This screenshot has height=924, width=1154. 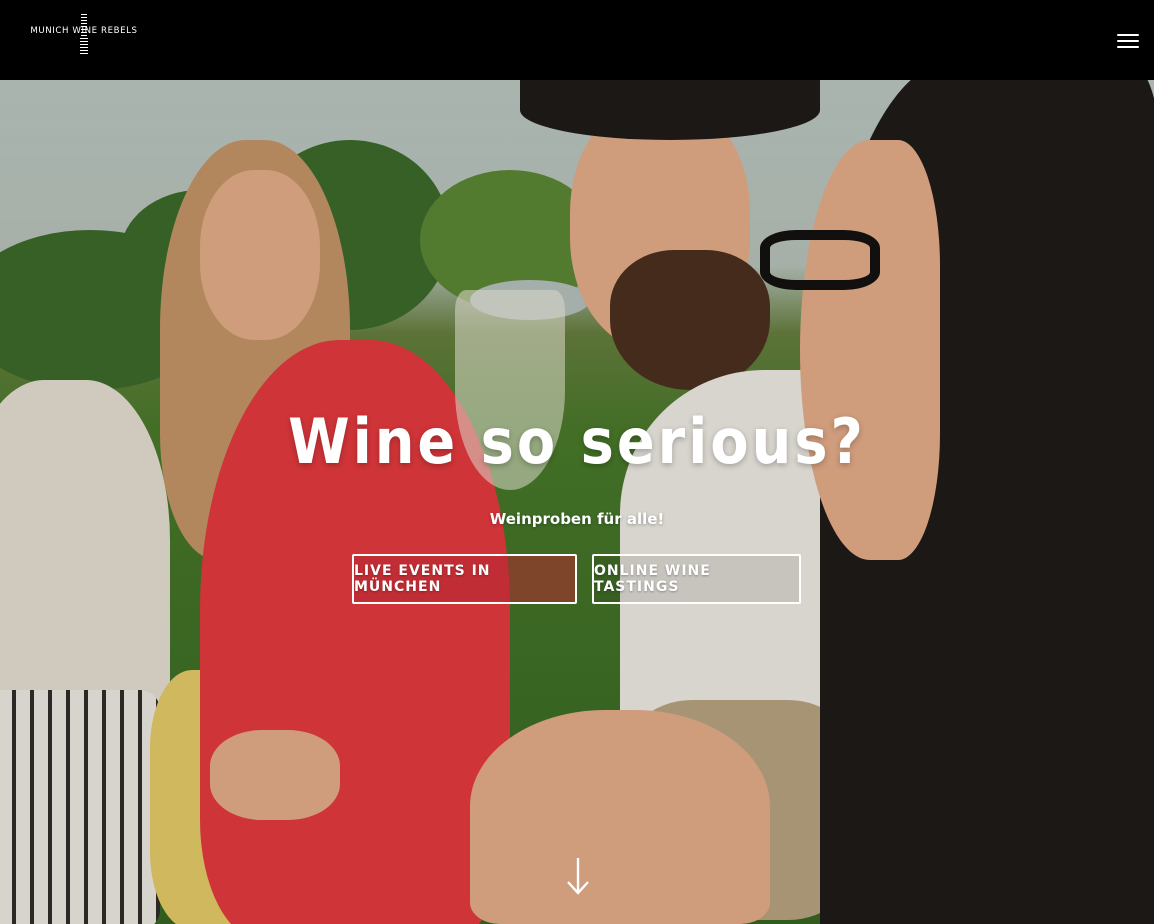 I want to click on online-tastings-button: Online Wine Tastings, so click(x=696, y=579).